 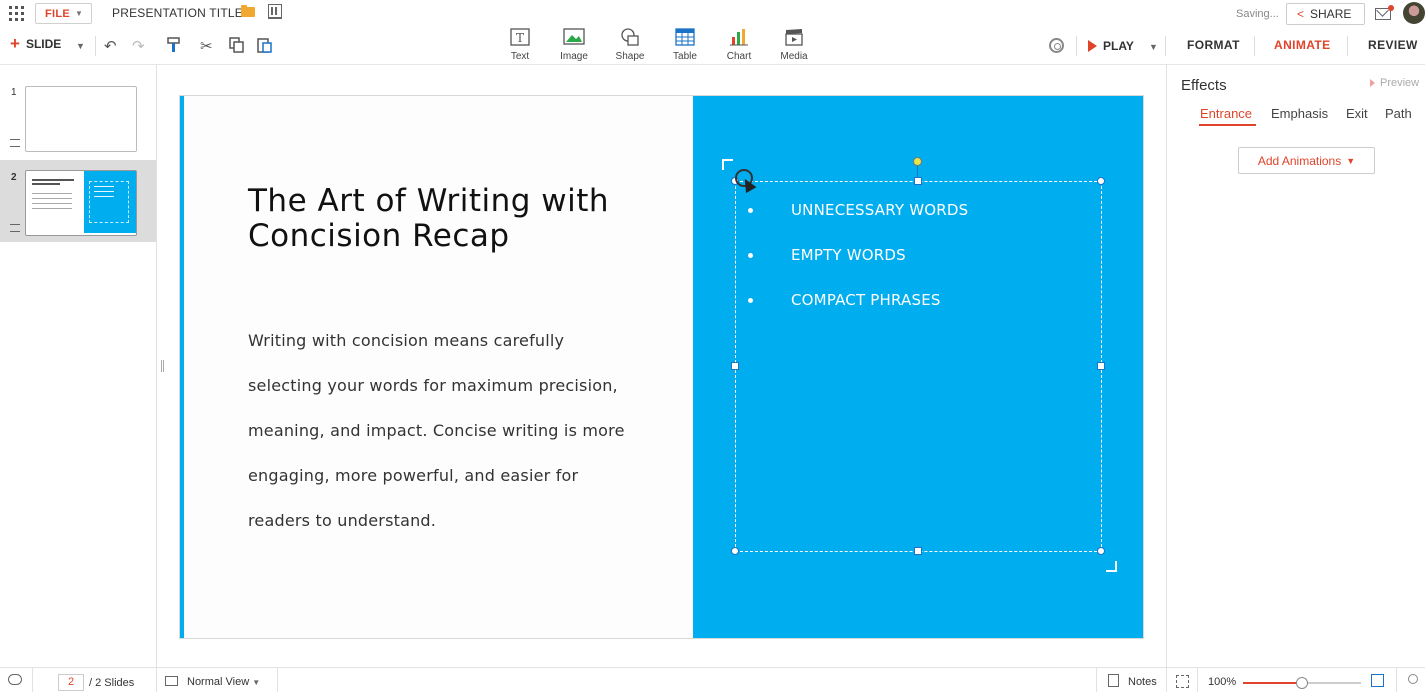 I want to click on resize-handle-top-right, so click(x=1101, y=181).